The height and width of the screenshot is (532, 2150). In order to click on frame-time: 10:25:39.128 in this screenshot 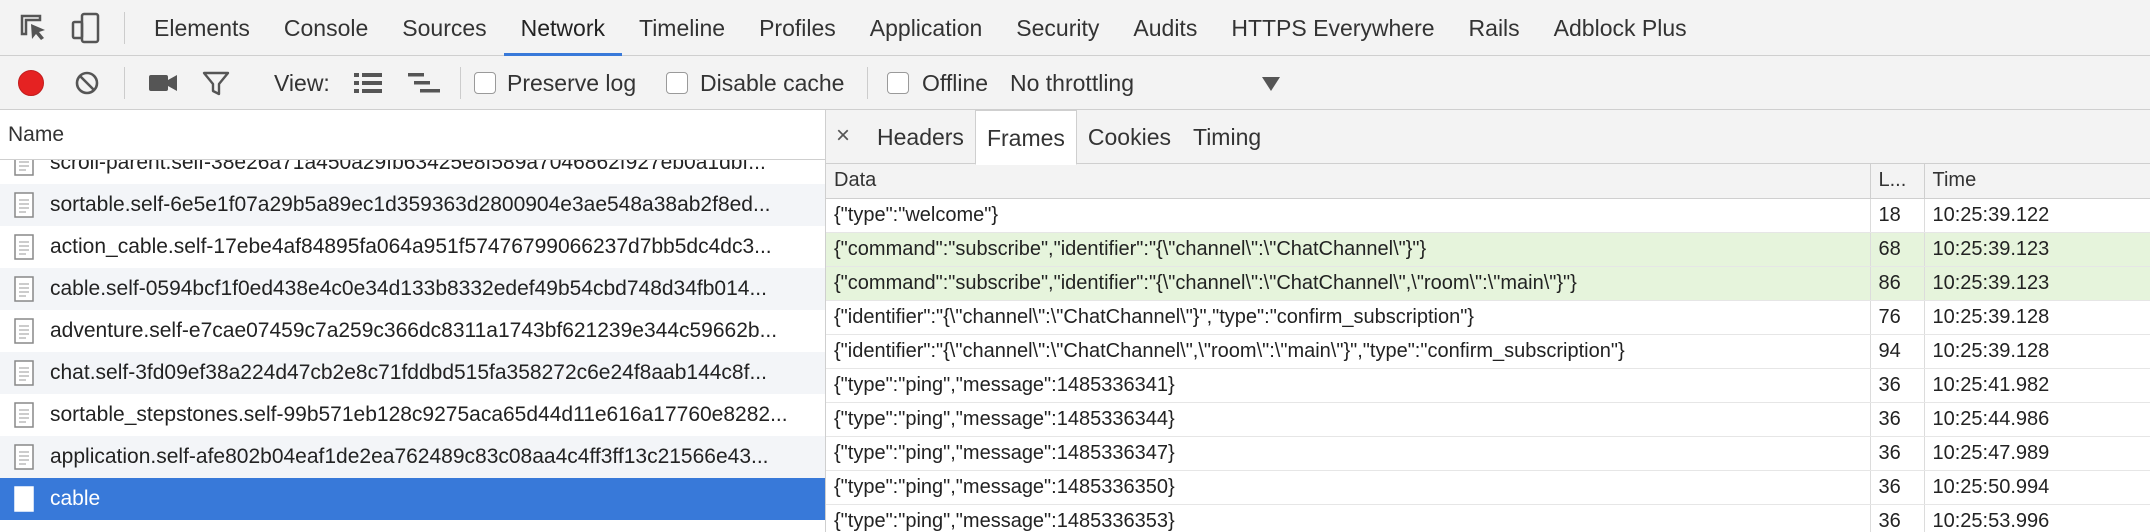, I will do `click(2037, 317)`.